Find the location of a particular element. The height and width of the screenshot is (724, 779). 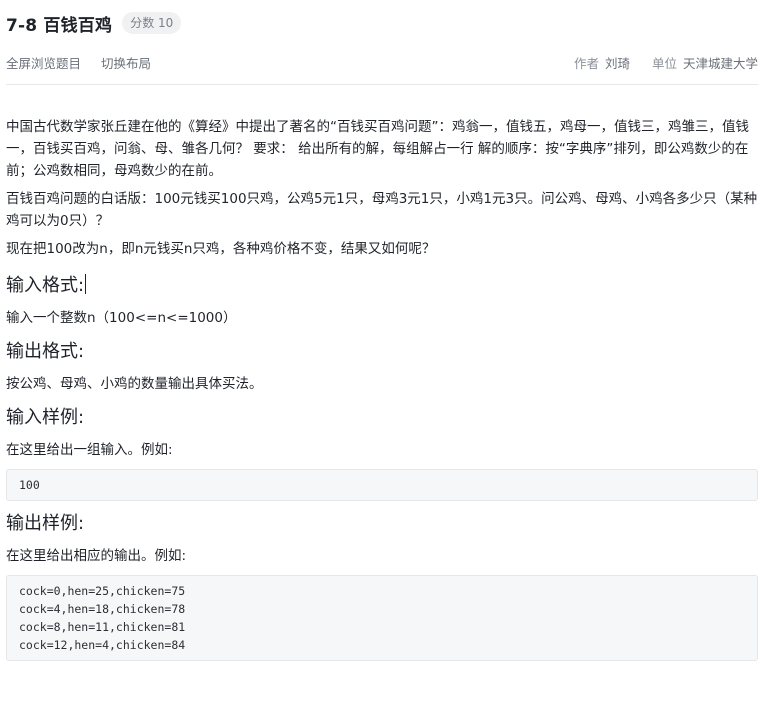

unit-name: 天津城建大学 is located at coordinates (720, 63).